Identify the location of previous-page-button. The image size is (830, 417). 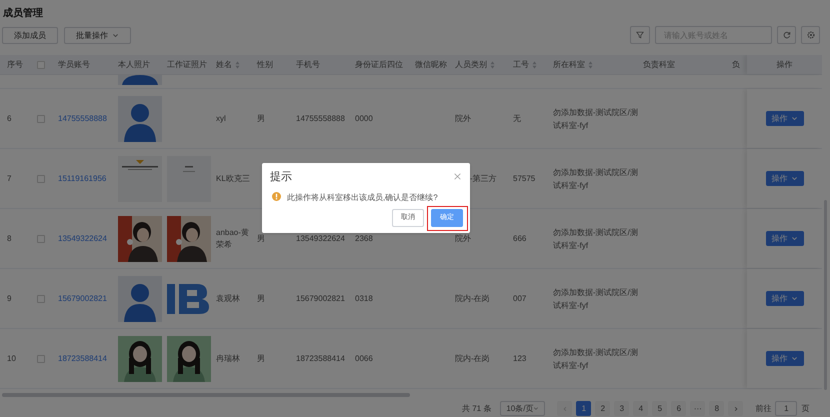
(564, 408).